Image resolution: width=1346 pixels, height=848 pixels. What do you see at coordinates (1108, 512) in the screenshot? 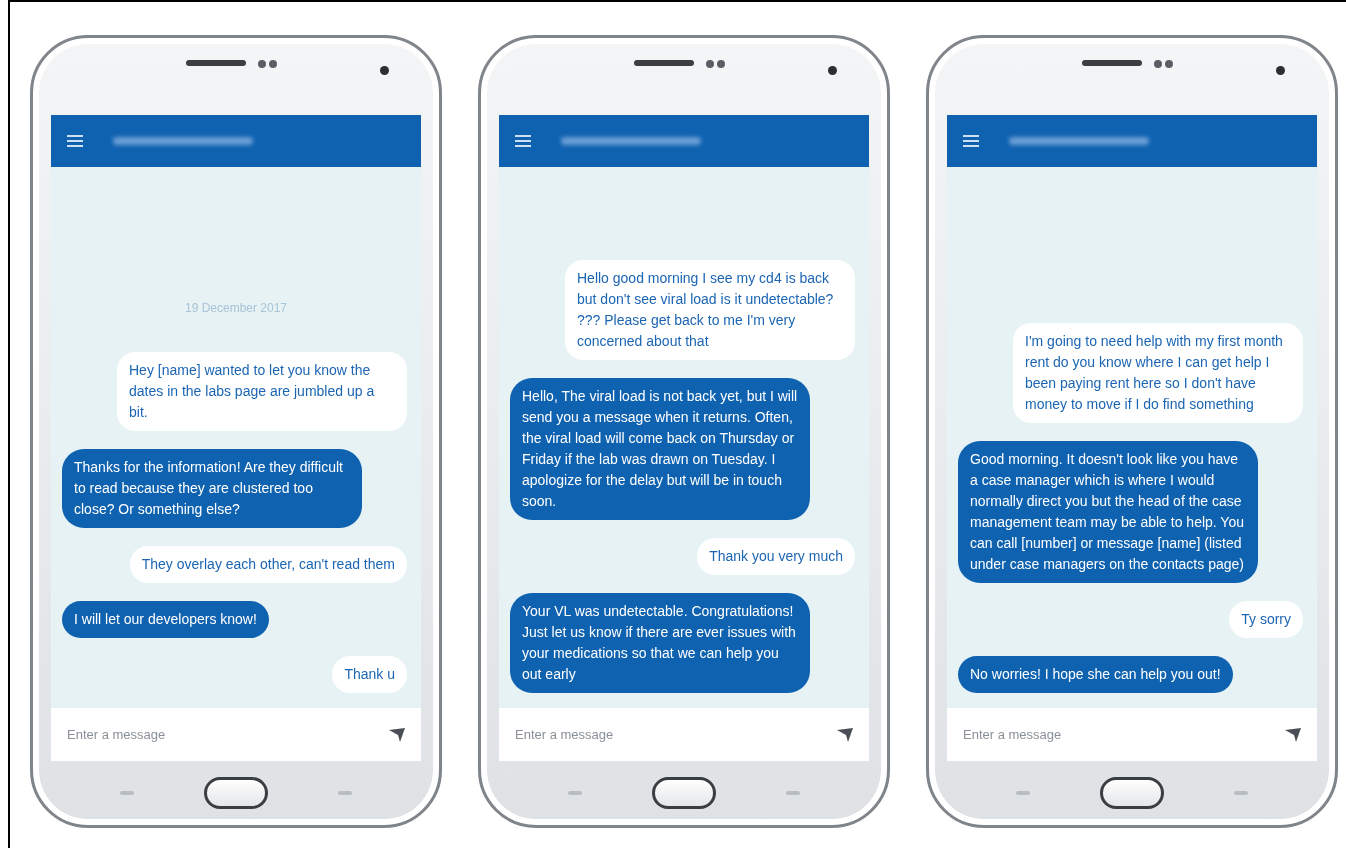
I see `received-message: Good morning. It doesn't look like you have a case manager which is where I would normally direct you but the head of the case management team may be able to help. You can call [number] or message [name] (listed under case managers on the contacts page)` at bounding box center [1108, 512].